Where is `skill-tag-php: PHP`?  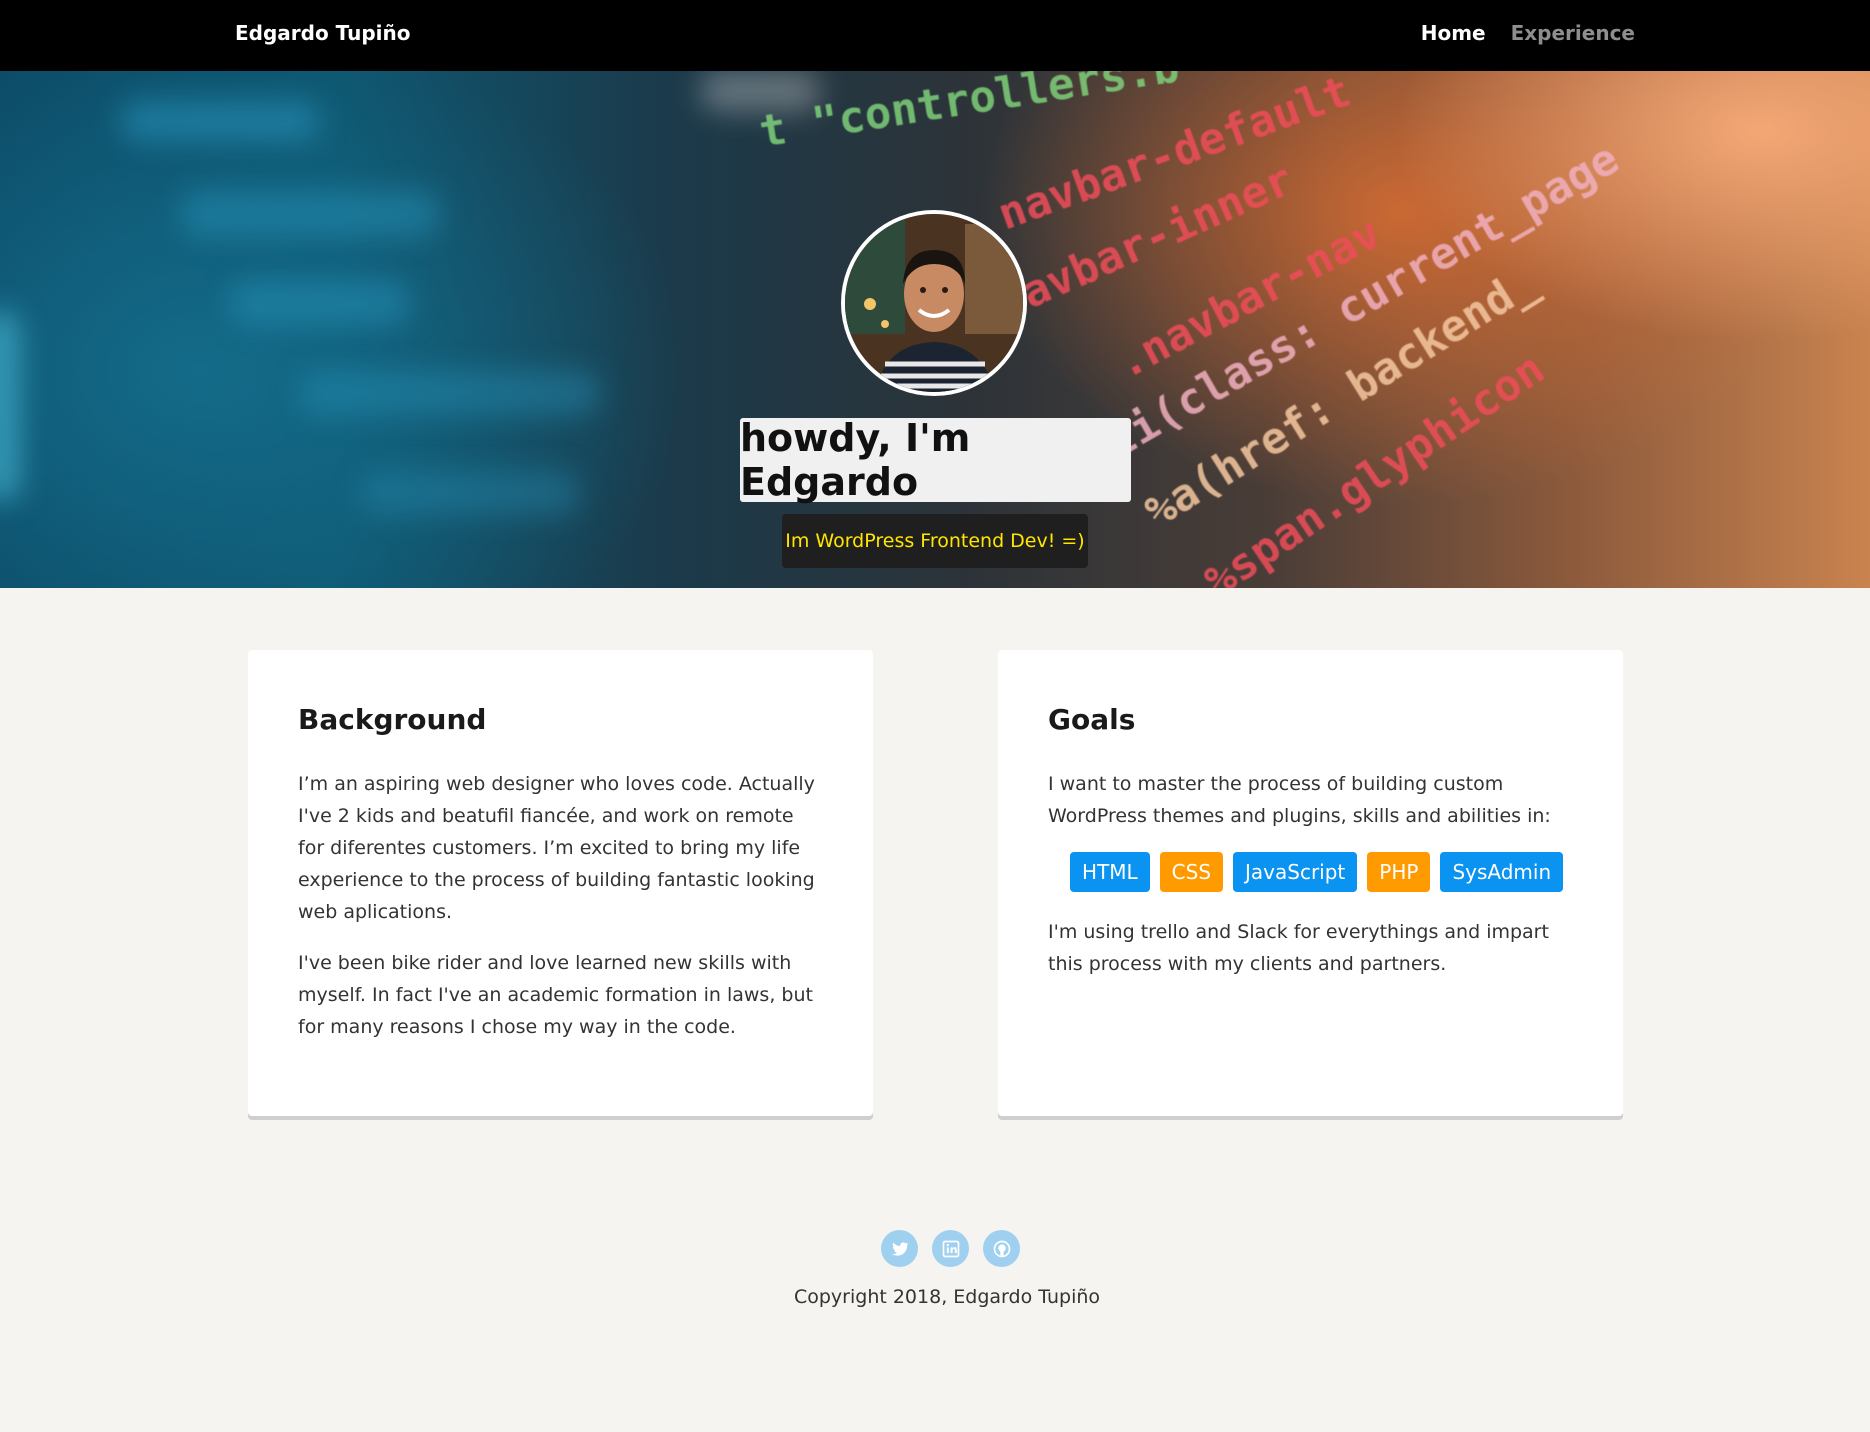
skill-tag-php: PHP is located at coordinates (1399, 872).